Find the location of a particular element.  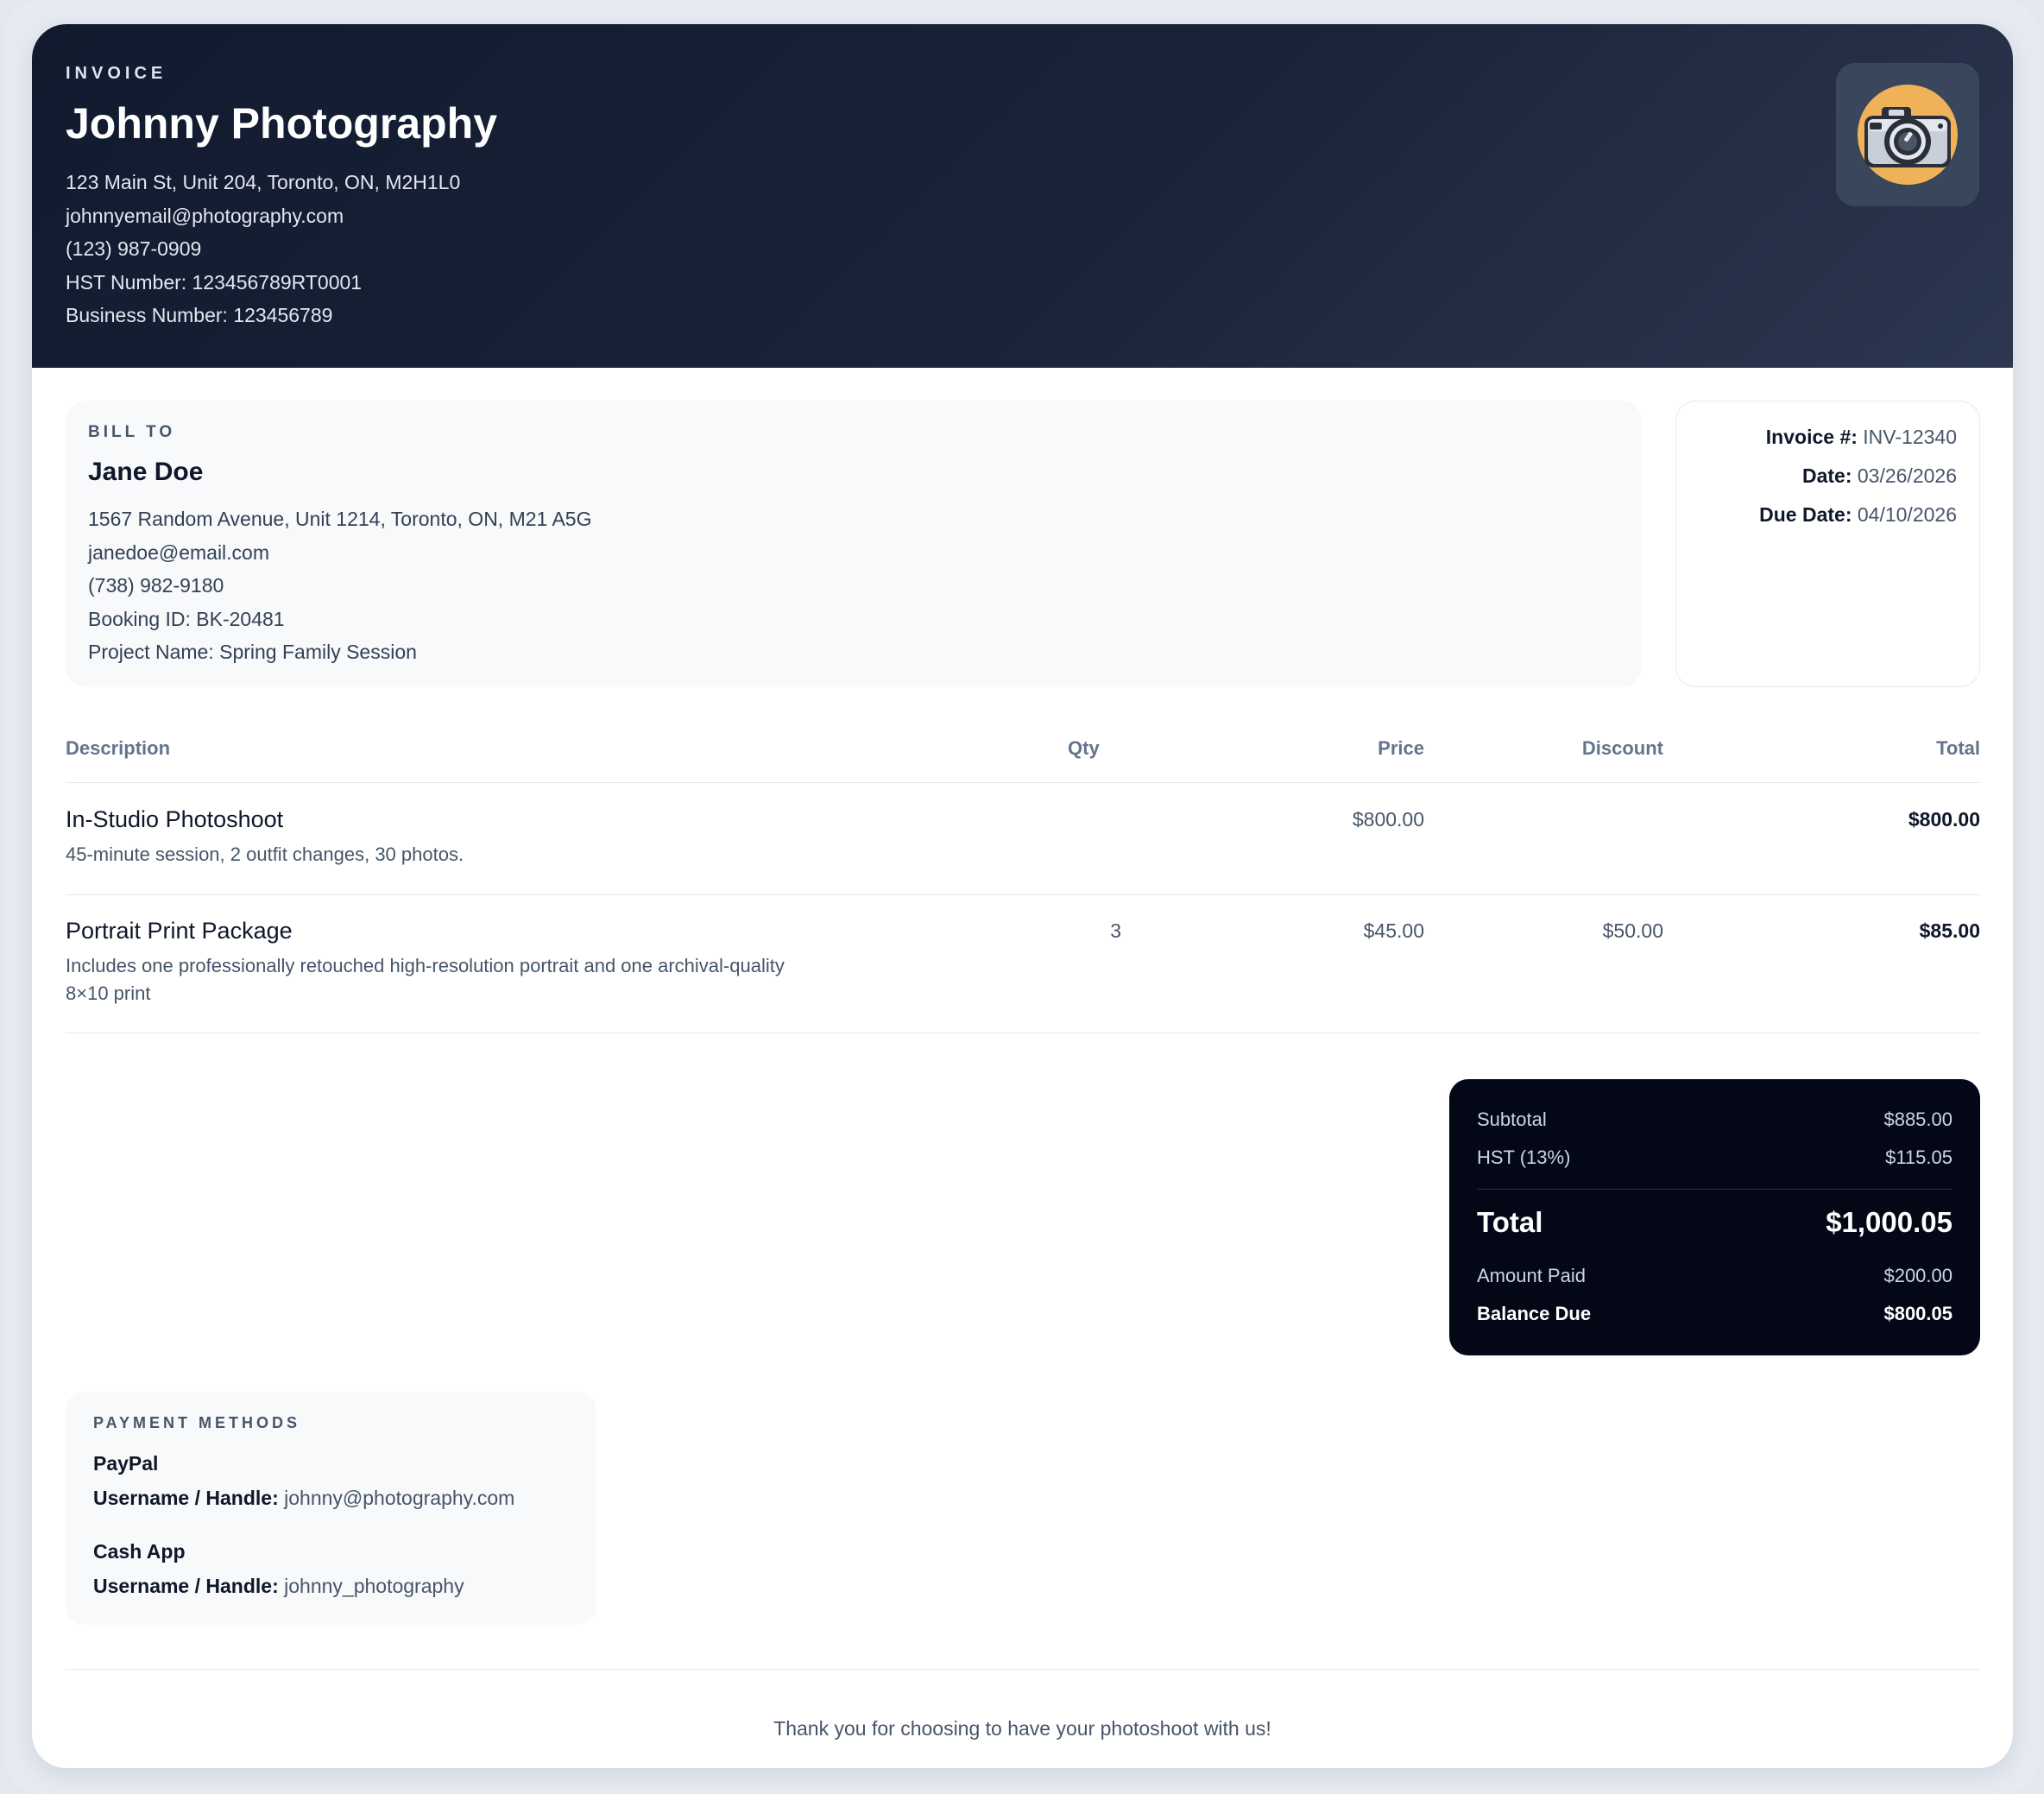

payment-method-handle: Username / Handle: johnny_photography is located at coordinates (278, 1586).